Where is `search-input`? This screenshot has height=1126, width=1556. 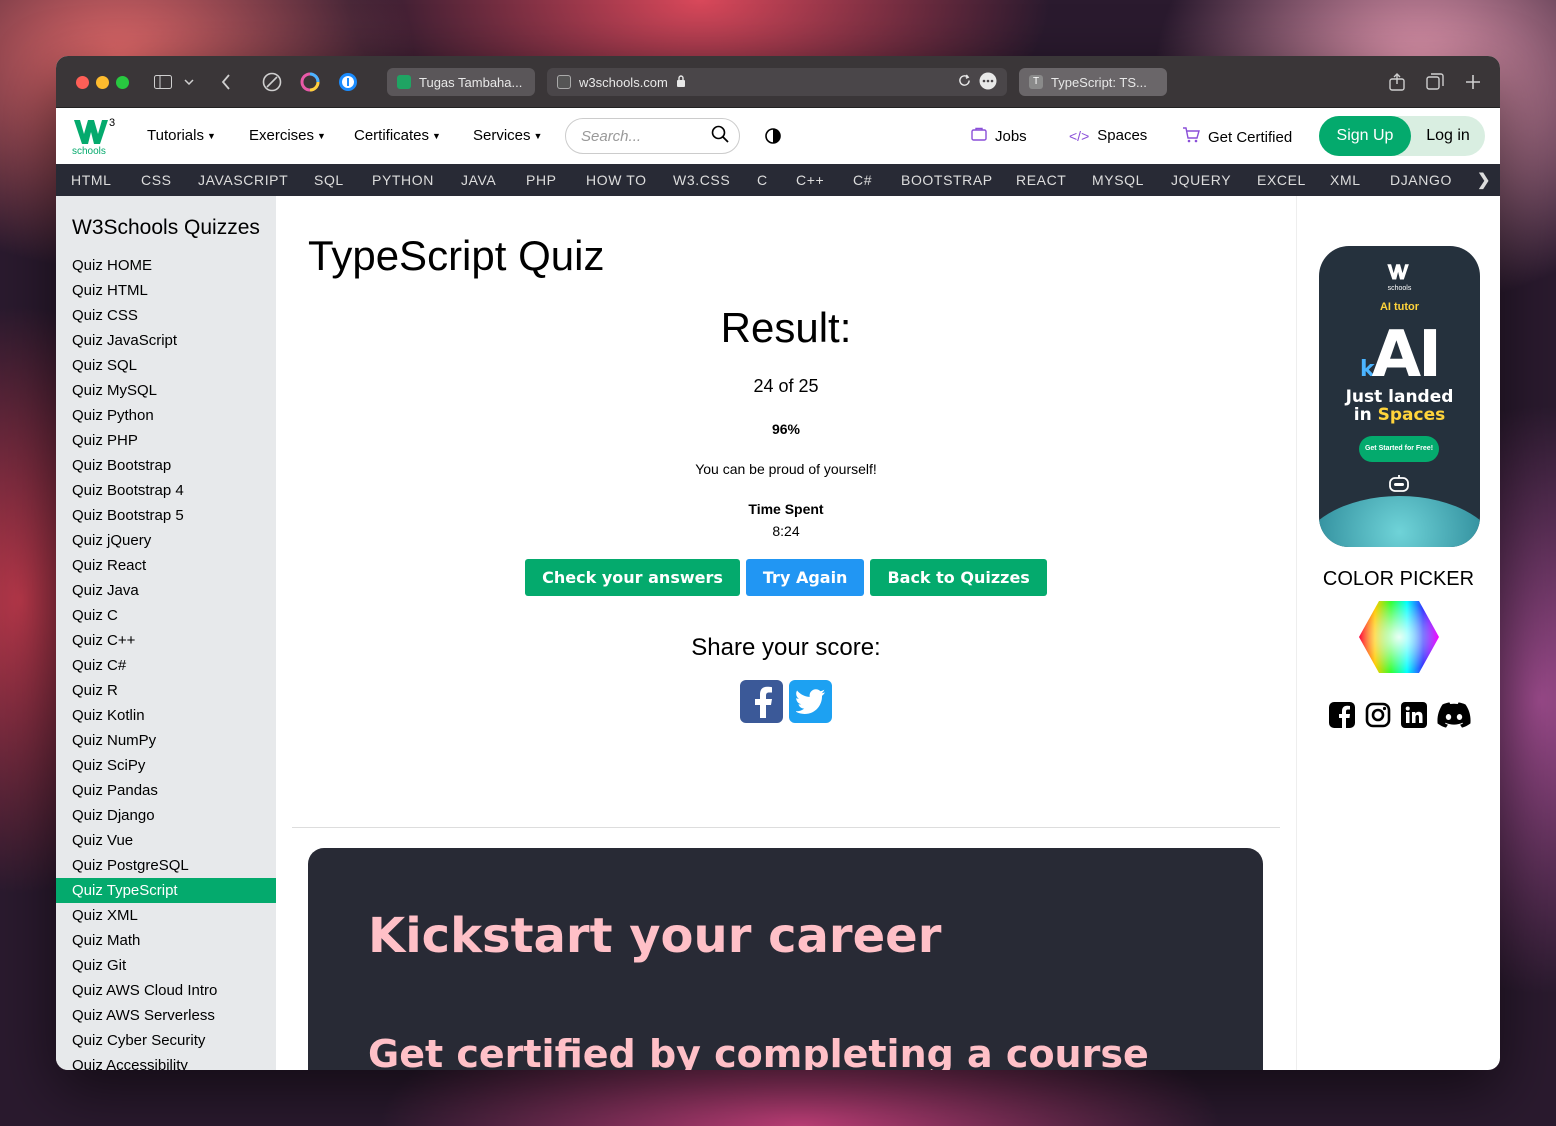 search-input is located at coordinates (641, 136).